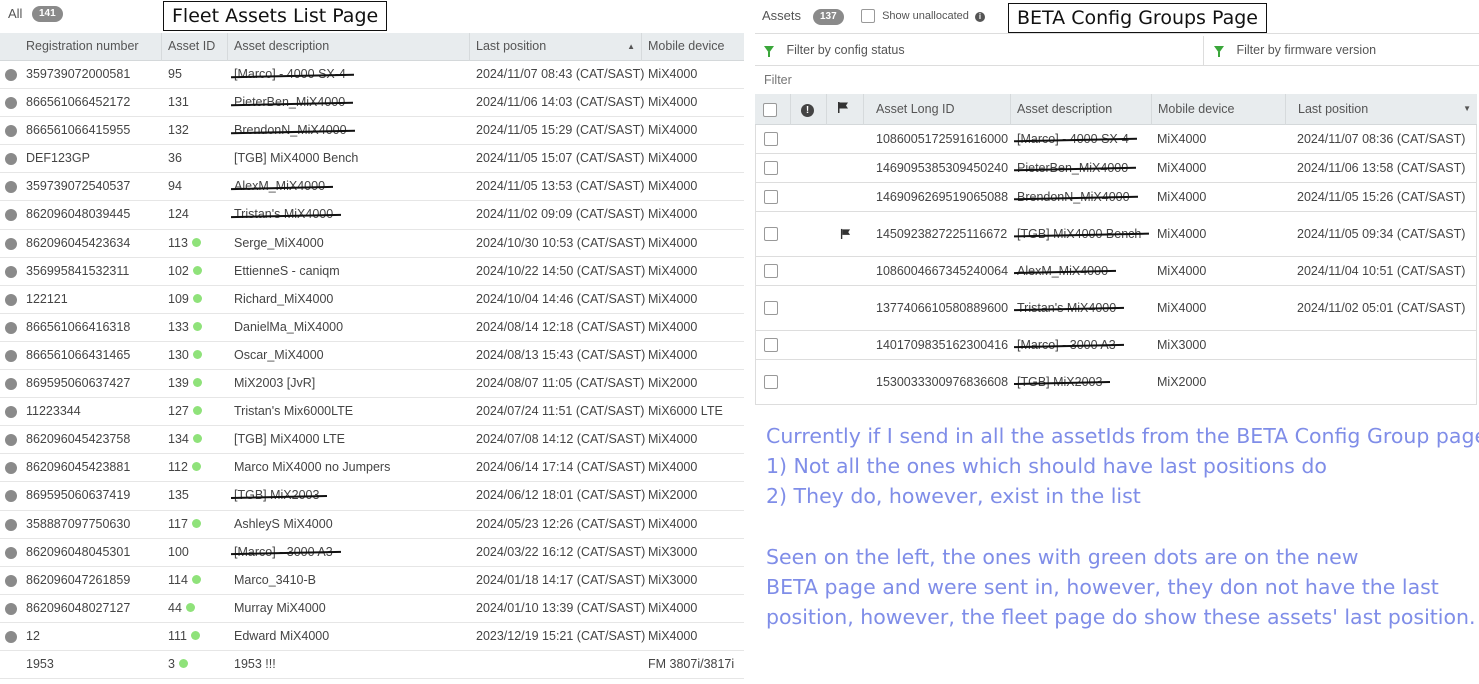 This screenshot has width=1479, height=684. I want to click on asset-description: EttienneS - caniqm, so click(287, 271).